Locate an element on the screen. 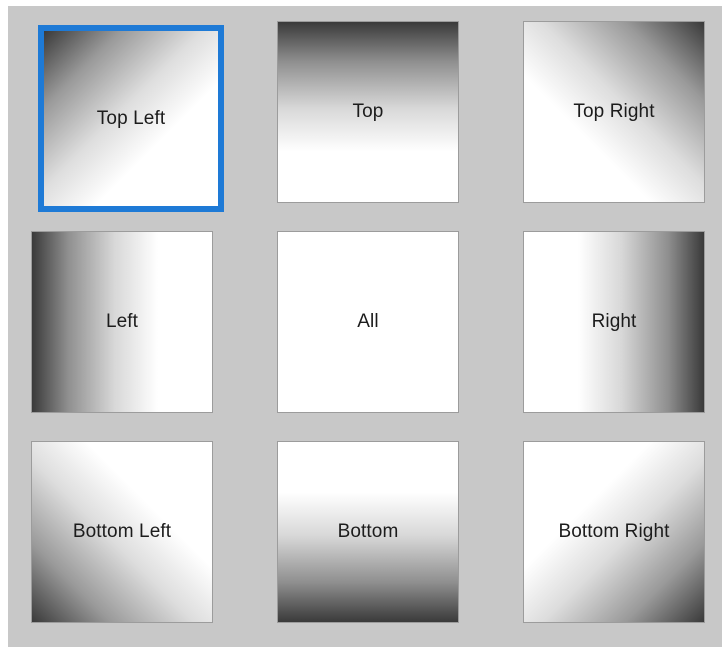 The height and width of the screenshot is (647, 722). tile-bottom: Bottom is located at coordinates (368, 532).